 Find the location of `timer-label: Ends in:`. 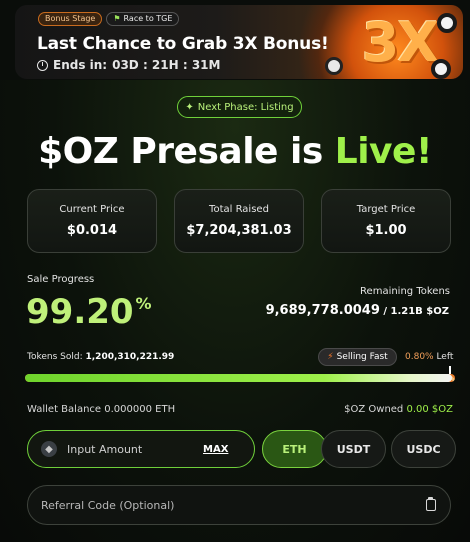

timer-label: Ends in: is located at coordinates (80, 65).